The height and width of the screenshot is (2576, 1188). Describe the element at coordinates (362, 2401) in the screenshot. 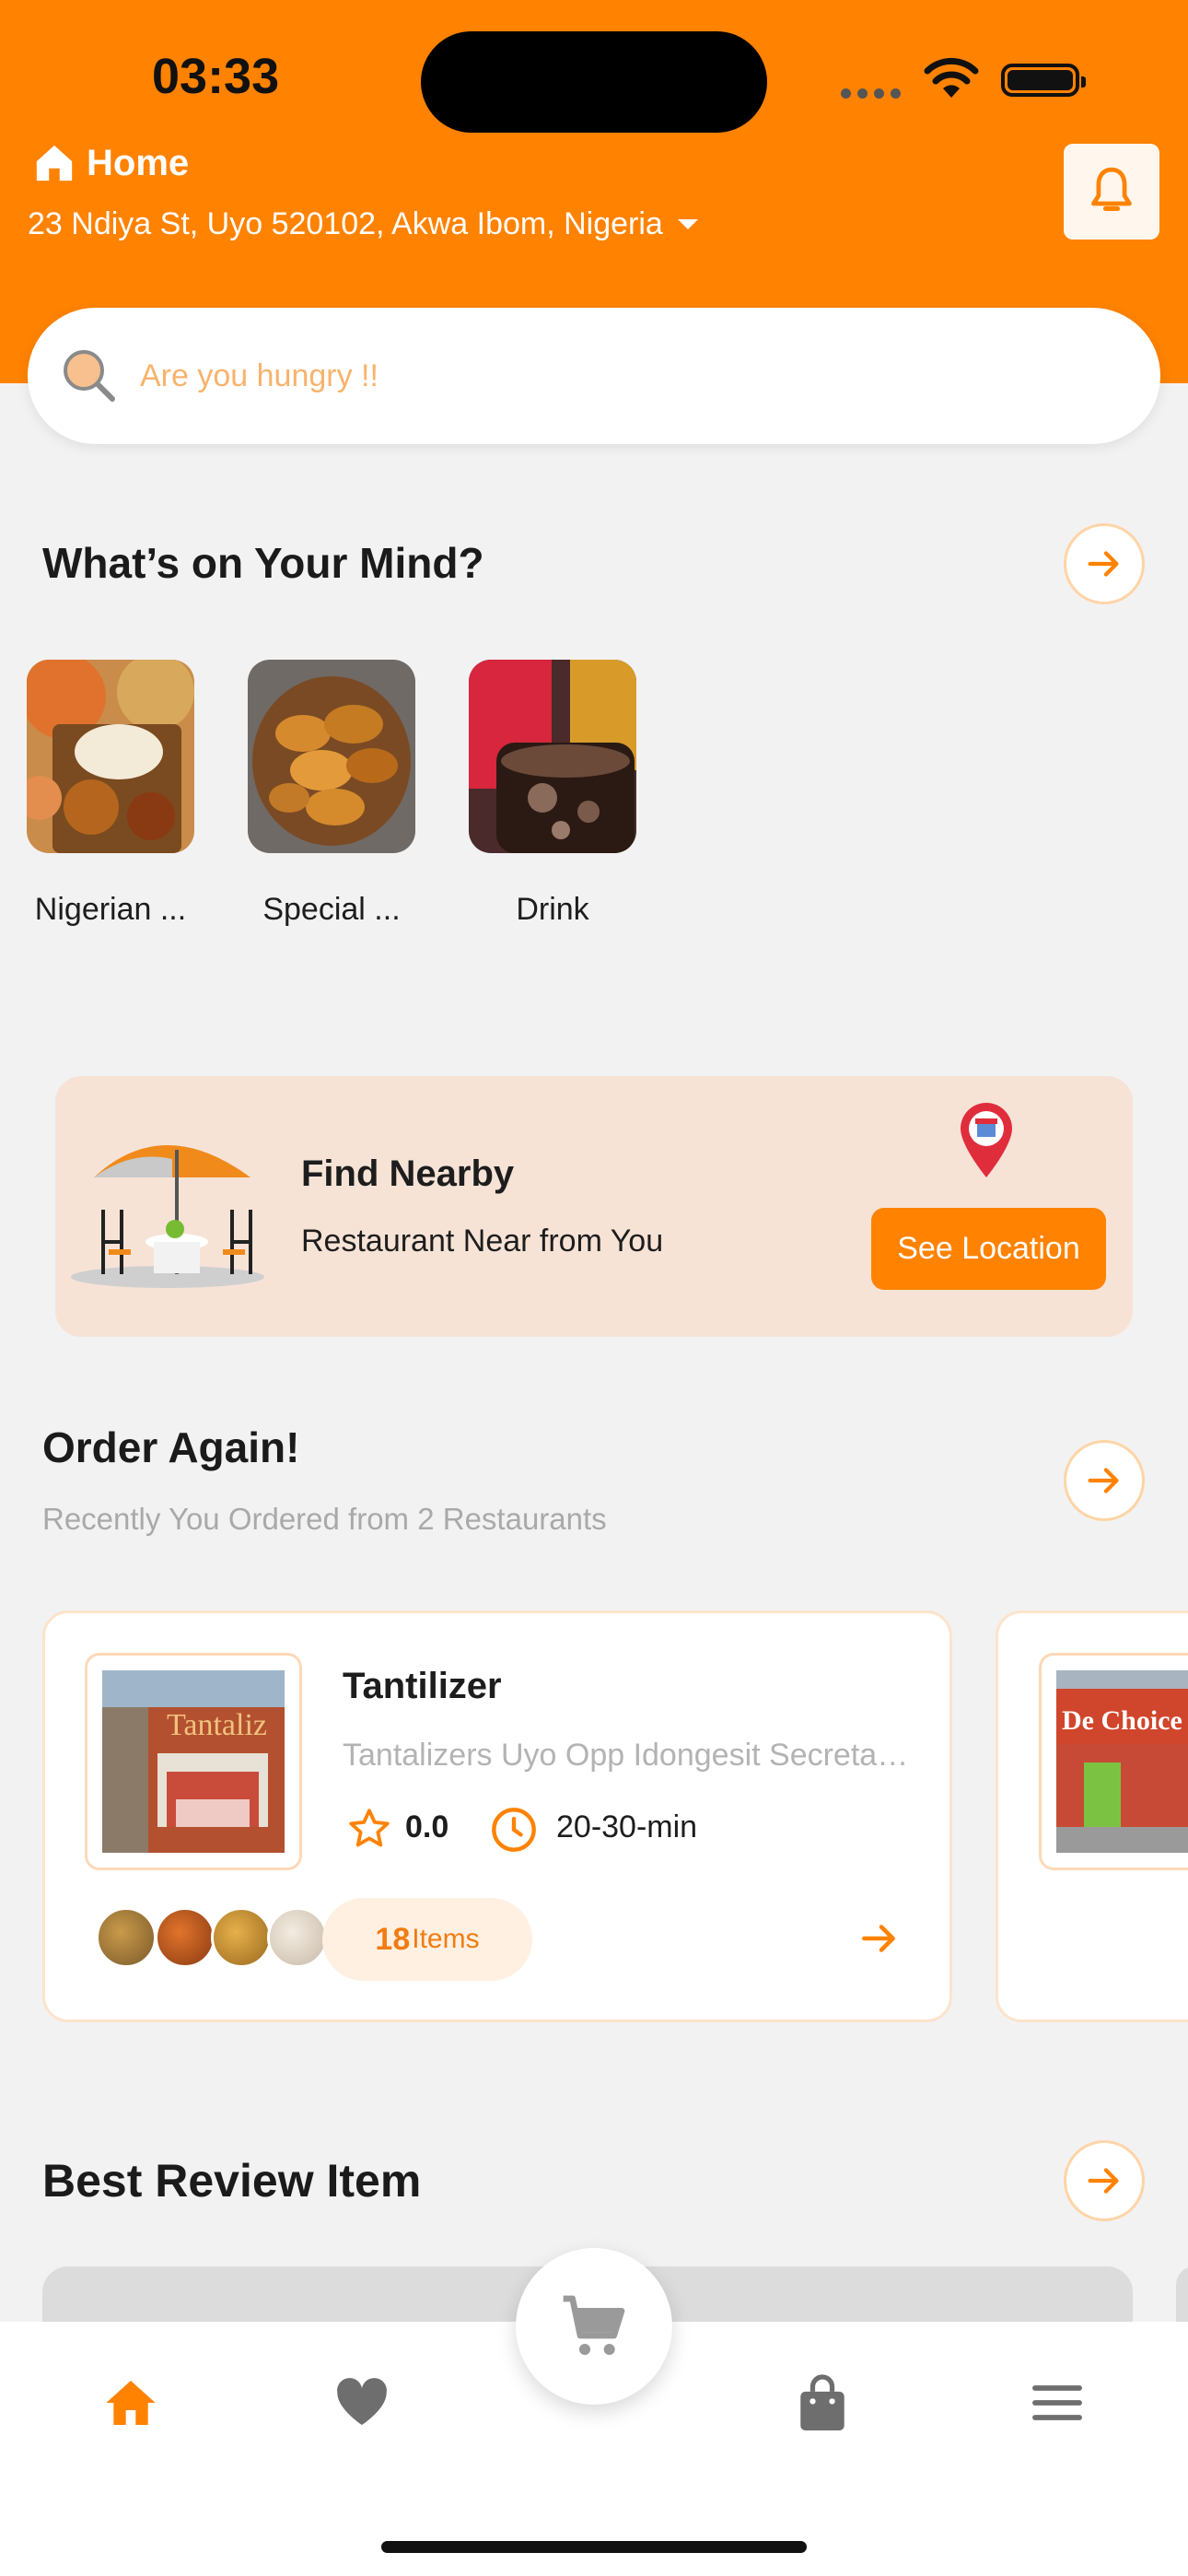

I see `heart-icon` at that location.